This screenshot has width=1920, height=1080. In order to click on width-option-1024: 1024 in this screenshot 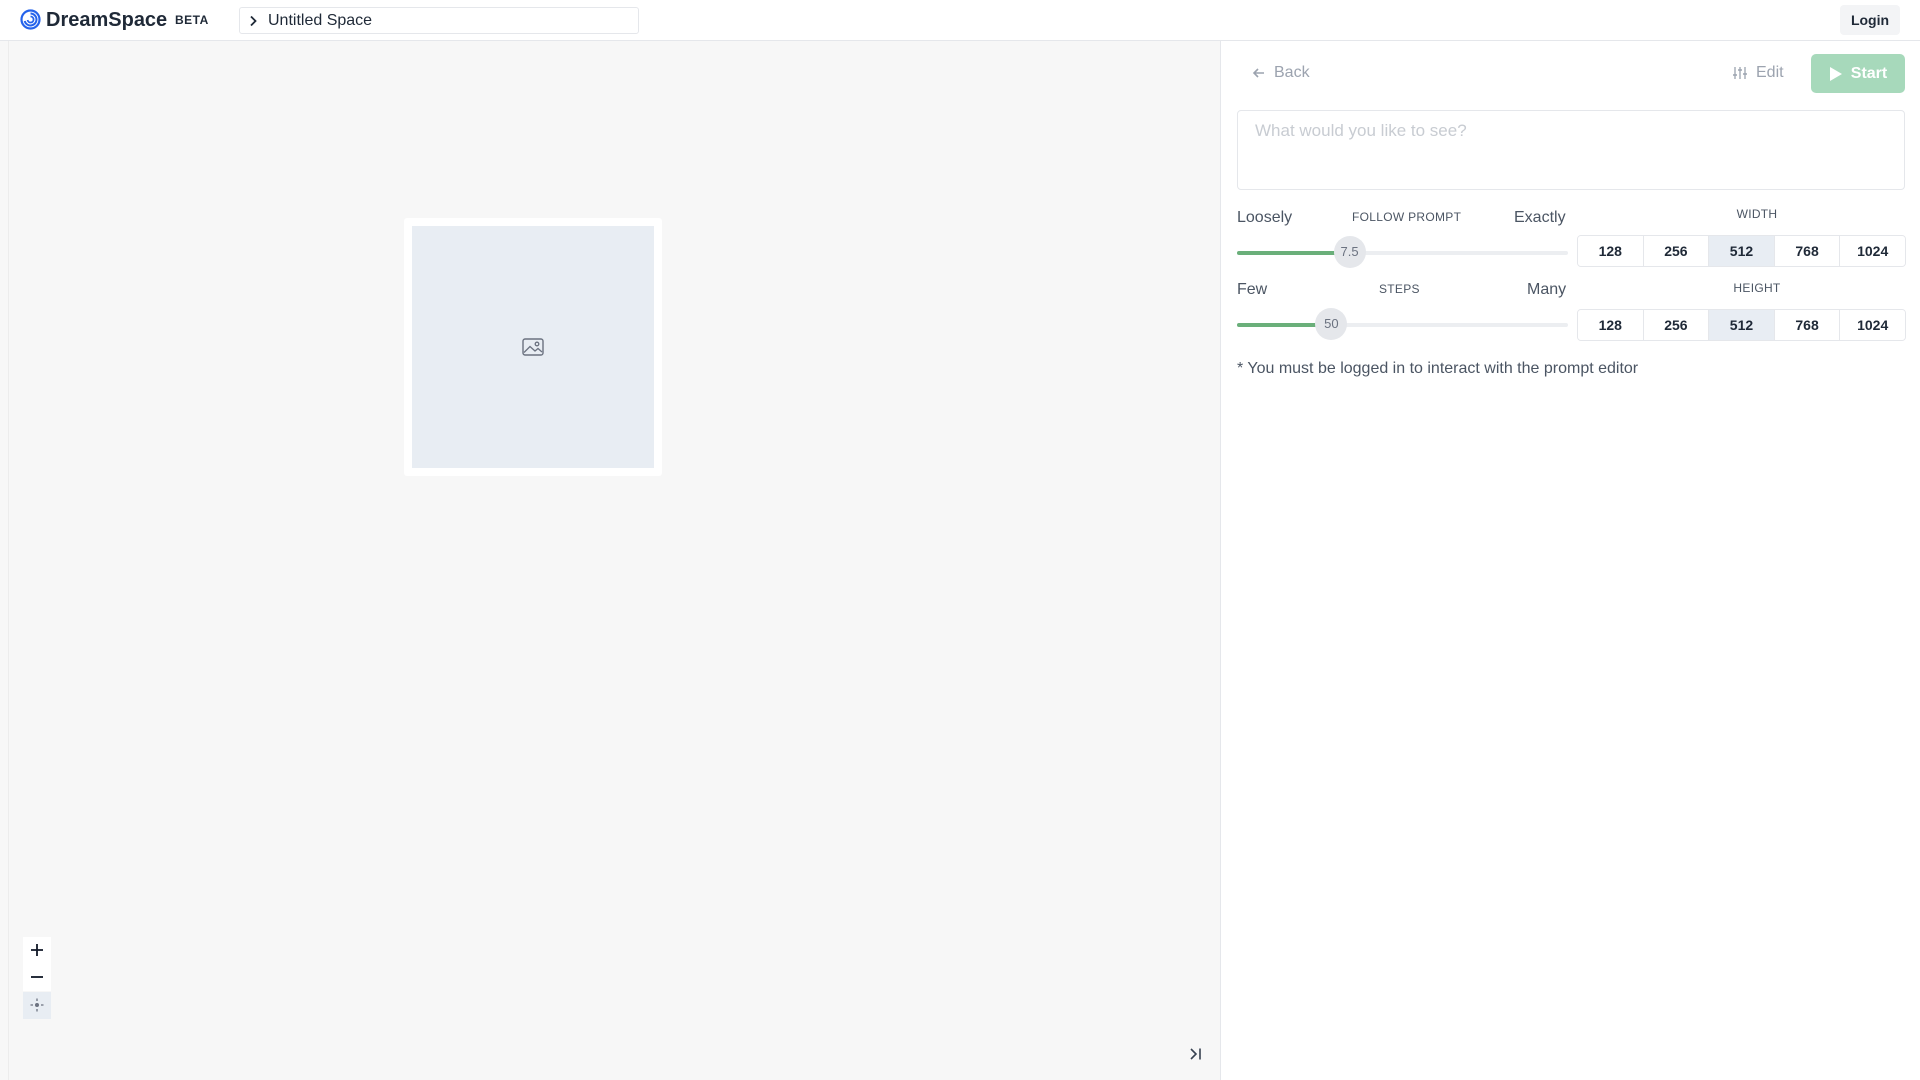, I will do `click(1872, 251)`.